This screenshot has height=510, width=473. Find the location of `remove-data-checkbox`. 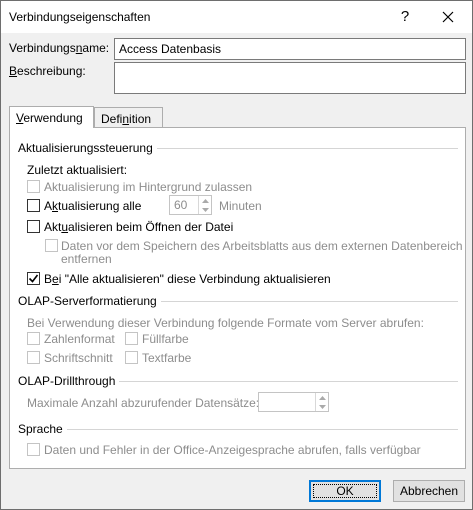

remove-data-checkbox is located at coordinates (51, 245).